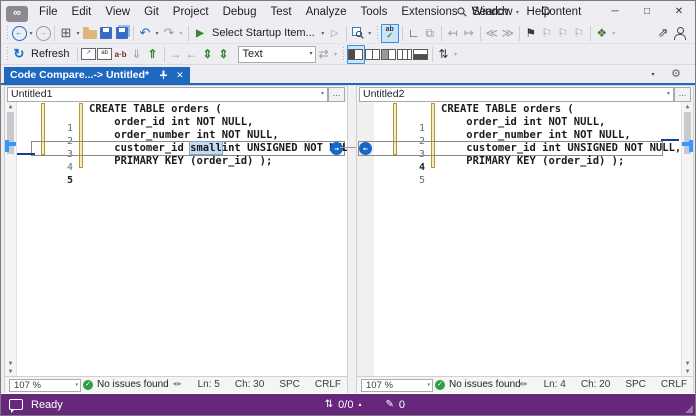 This screenshot has width=696, height=416. I want to click on compare-mode-combobox: Text ▾, so click(276, 54).